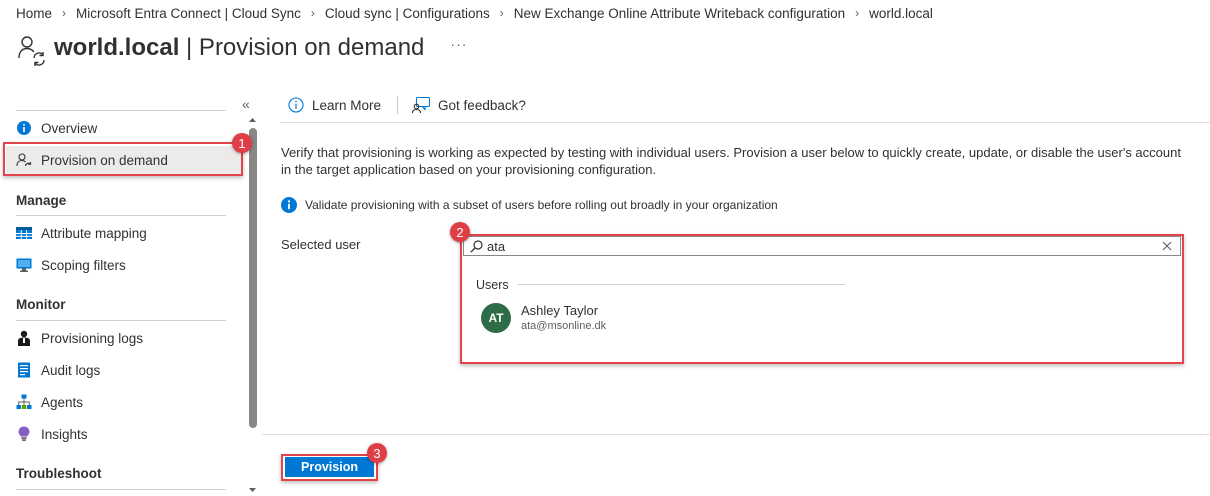 The width and height of the screenshot is (1210, 496). Describe the element at coordinates (24, 338) in the screenshot. I see `person-icon` at that location.